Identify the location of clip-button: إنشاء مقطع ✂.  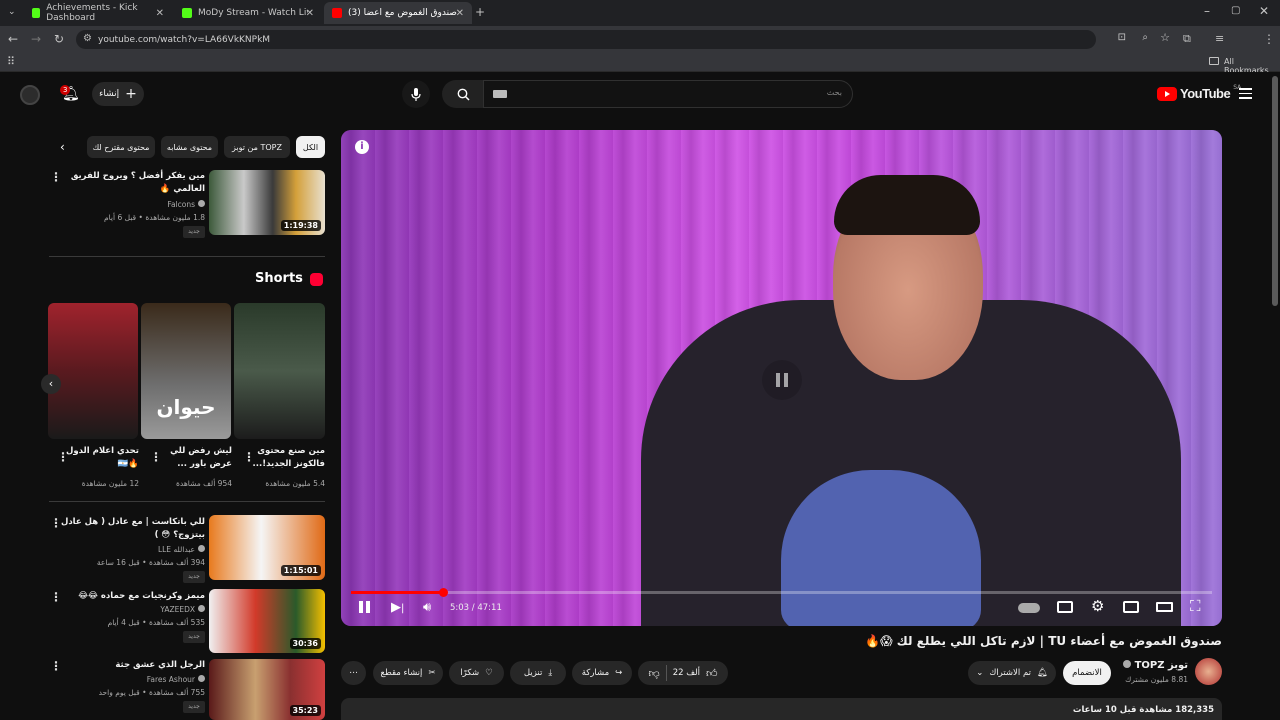
(408, 673).